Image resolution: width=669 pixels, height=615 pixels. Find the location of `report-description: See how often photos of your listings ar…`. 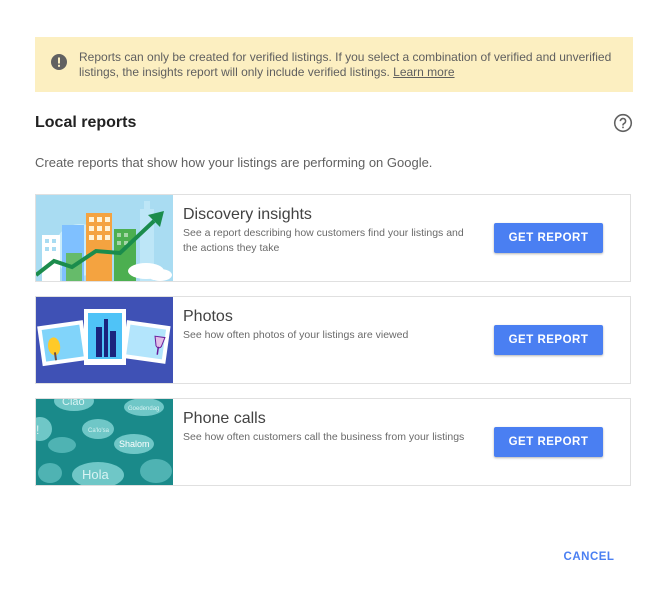

report-description: See how often photos of your listings ar… is located at coordinates (296, 335).